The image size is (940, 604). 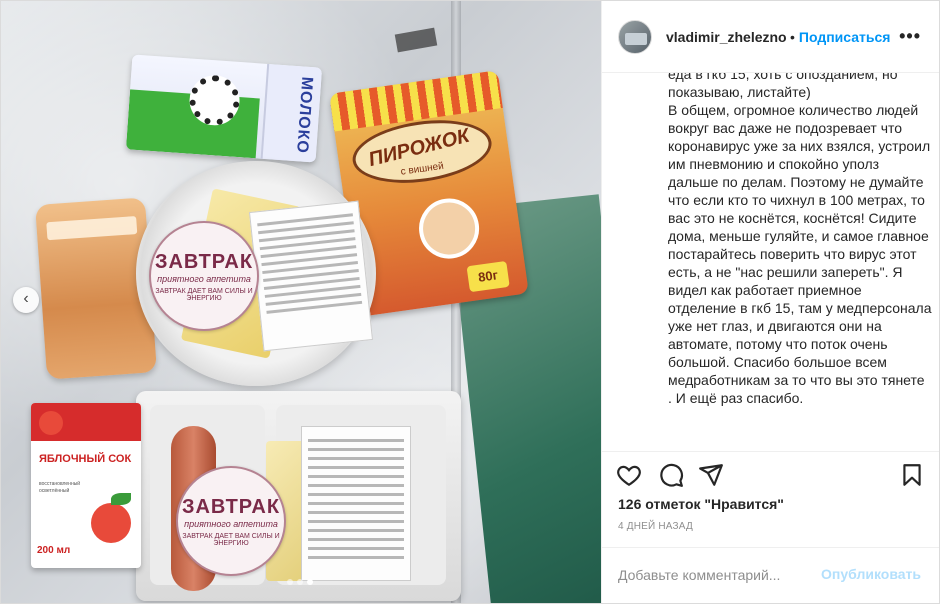 I want to click on like-button, so click(x=630, y=476).